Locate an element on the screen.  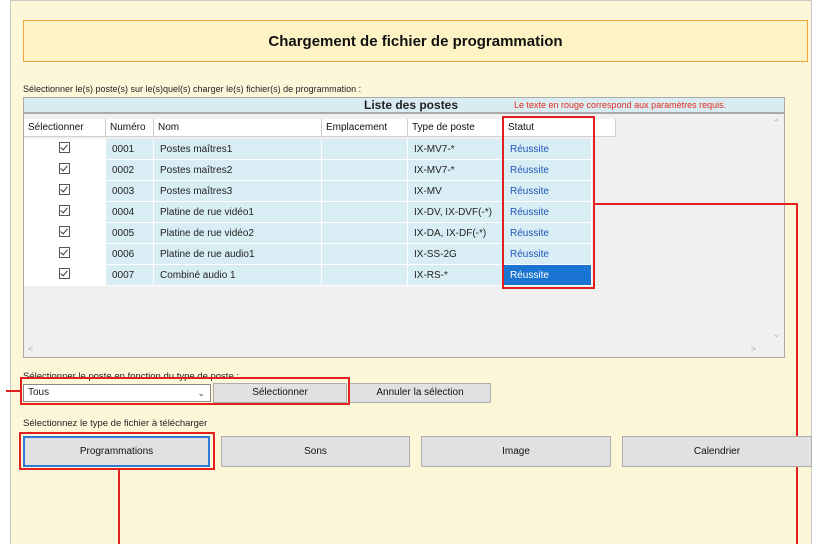
row-number: 0002 is located at coordinates (130, 170).